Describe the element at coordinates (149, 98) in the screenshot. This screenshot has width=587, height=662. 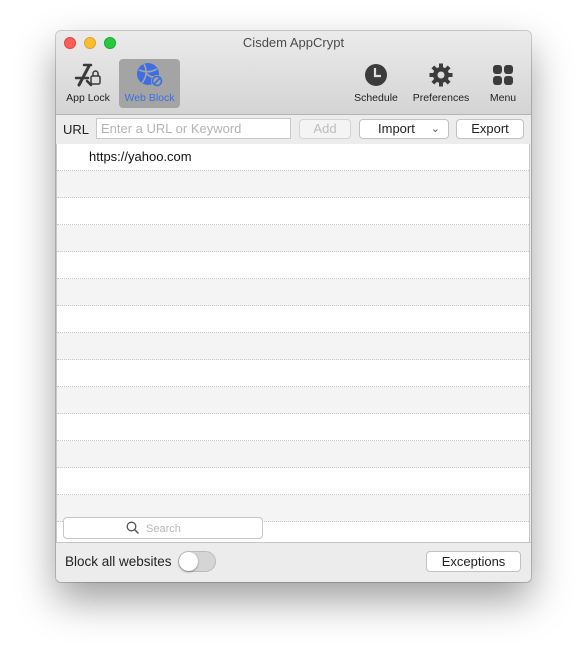
I see `toolbar-web-block-label: Web Block` at that location.